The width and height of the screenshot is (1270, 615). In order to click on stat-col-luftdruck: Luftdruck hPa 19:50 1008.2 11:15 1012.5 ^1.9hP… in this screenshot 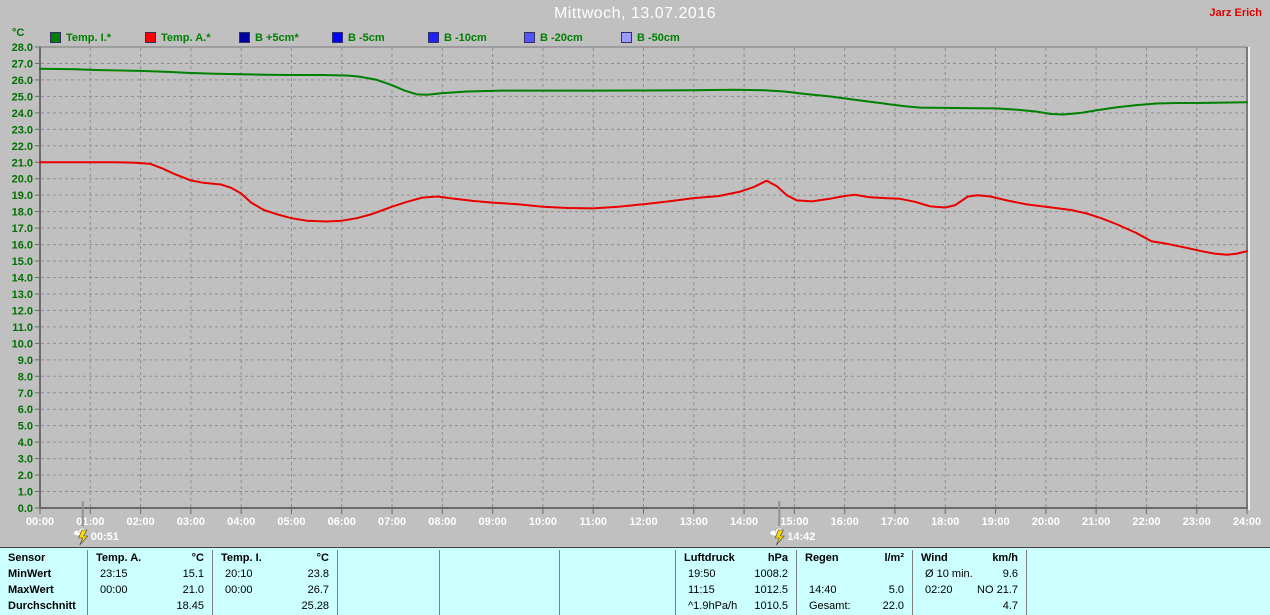, I will do `click(736, 582)`.